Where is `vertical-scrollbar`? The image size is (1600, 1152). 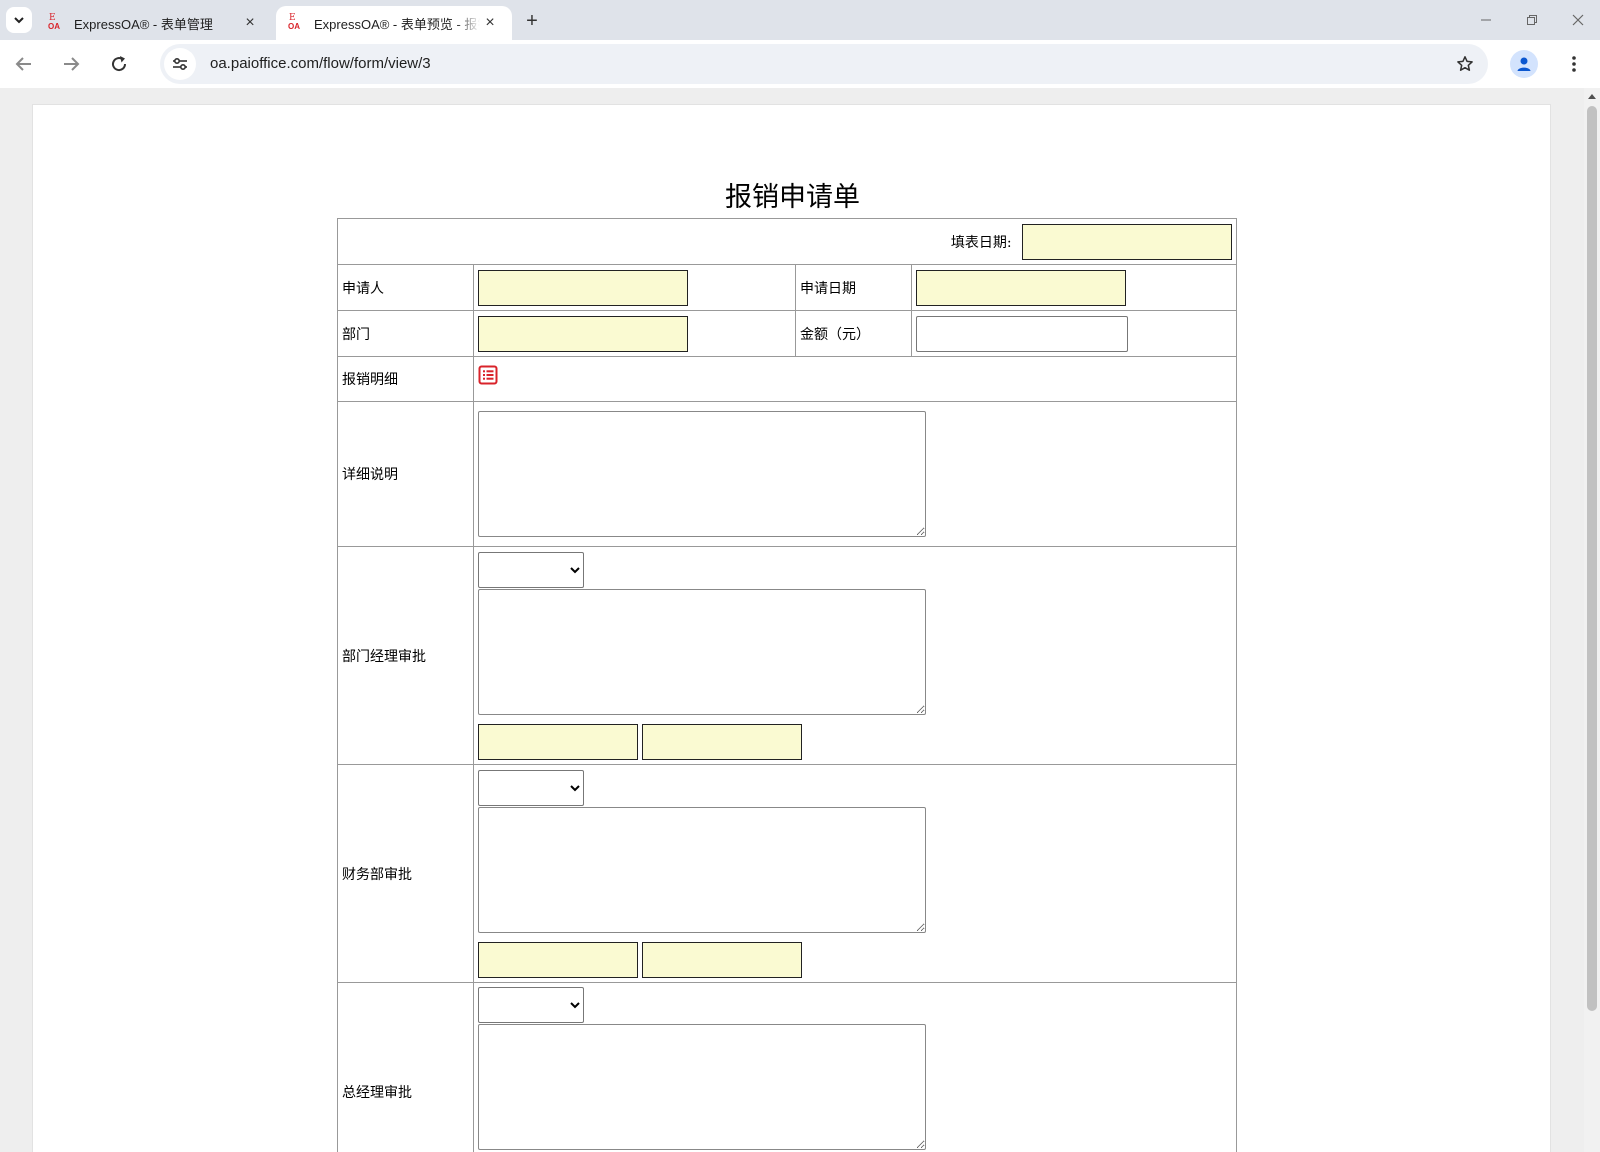
vertical-scrollbar is located at coordinates (1592, 620).